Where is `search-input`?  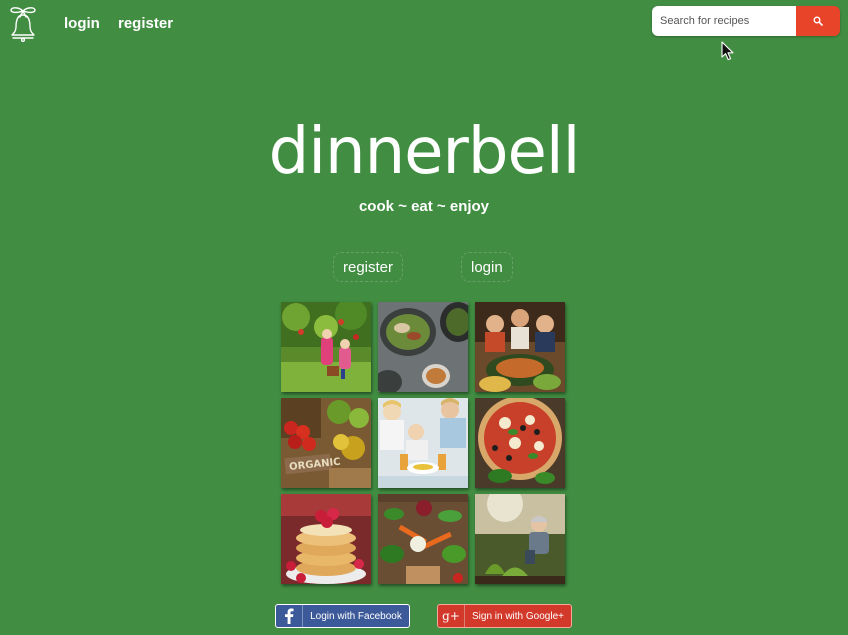 search-input is located at coordinates (724, 21).